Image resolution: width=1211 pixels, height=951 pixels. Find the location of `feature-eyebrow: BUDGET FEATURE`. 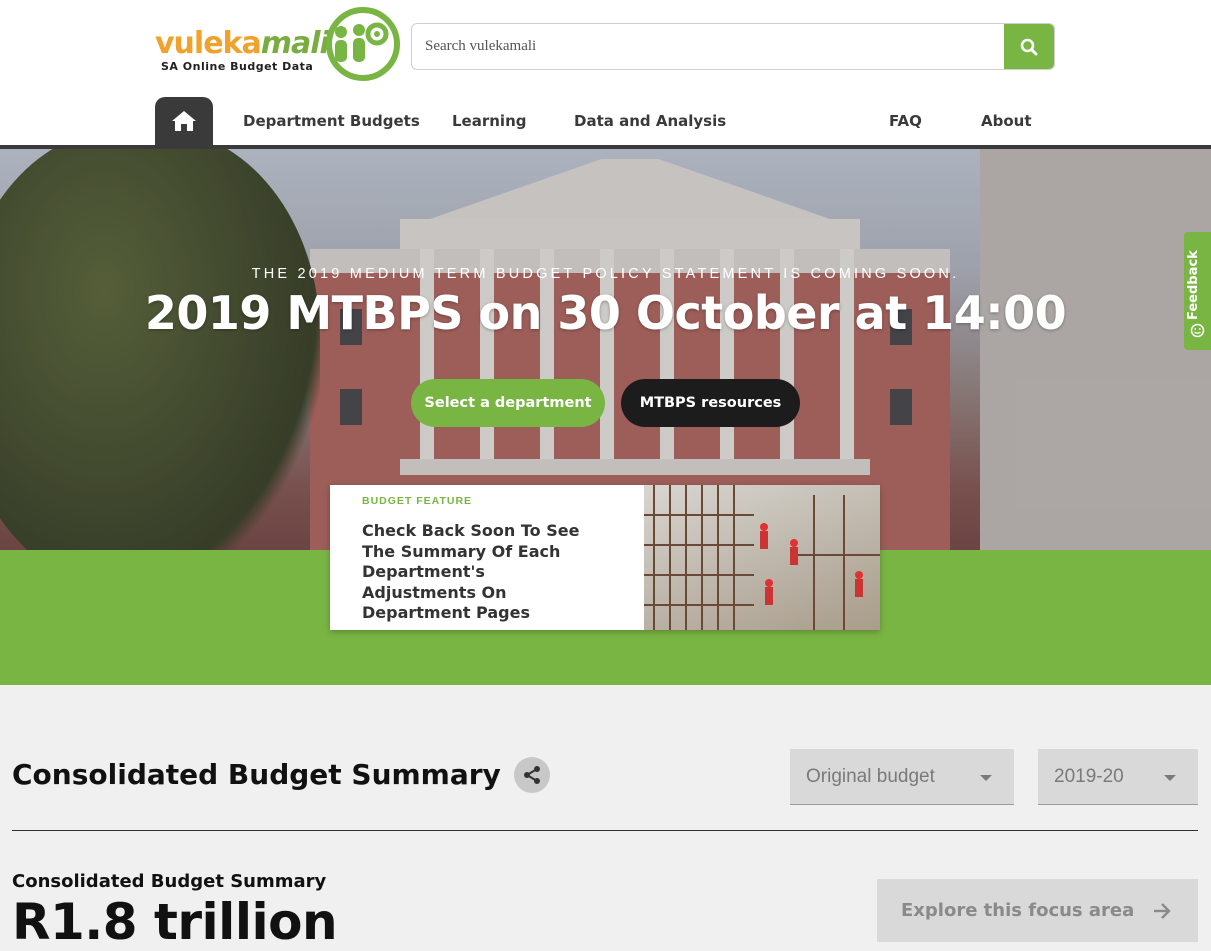

feature-eyebrow: BUDGET FEATURE is located at coordinates (417, 501).